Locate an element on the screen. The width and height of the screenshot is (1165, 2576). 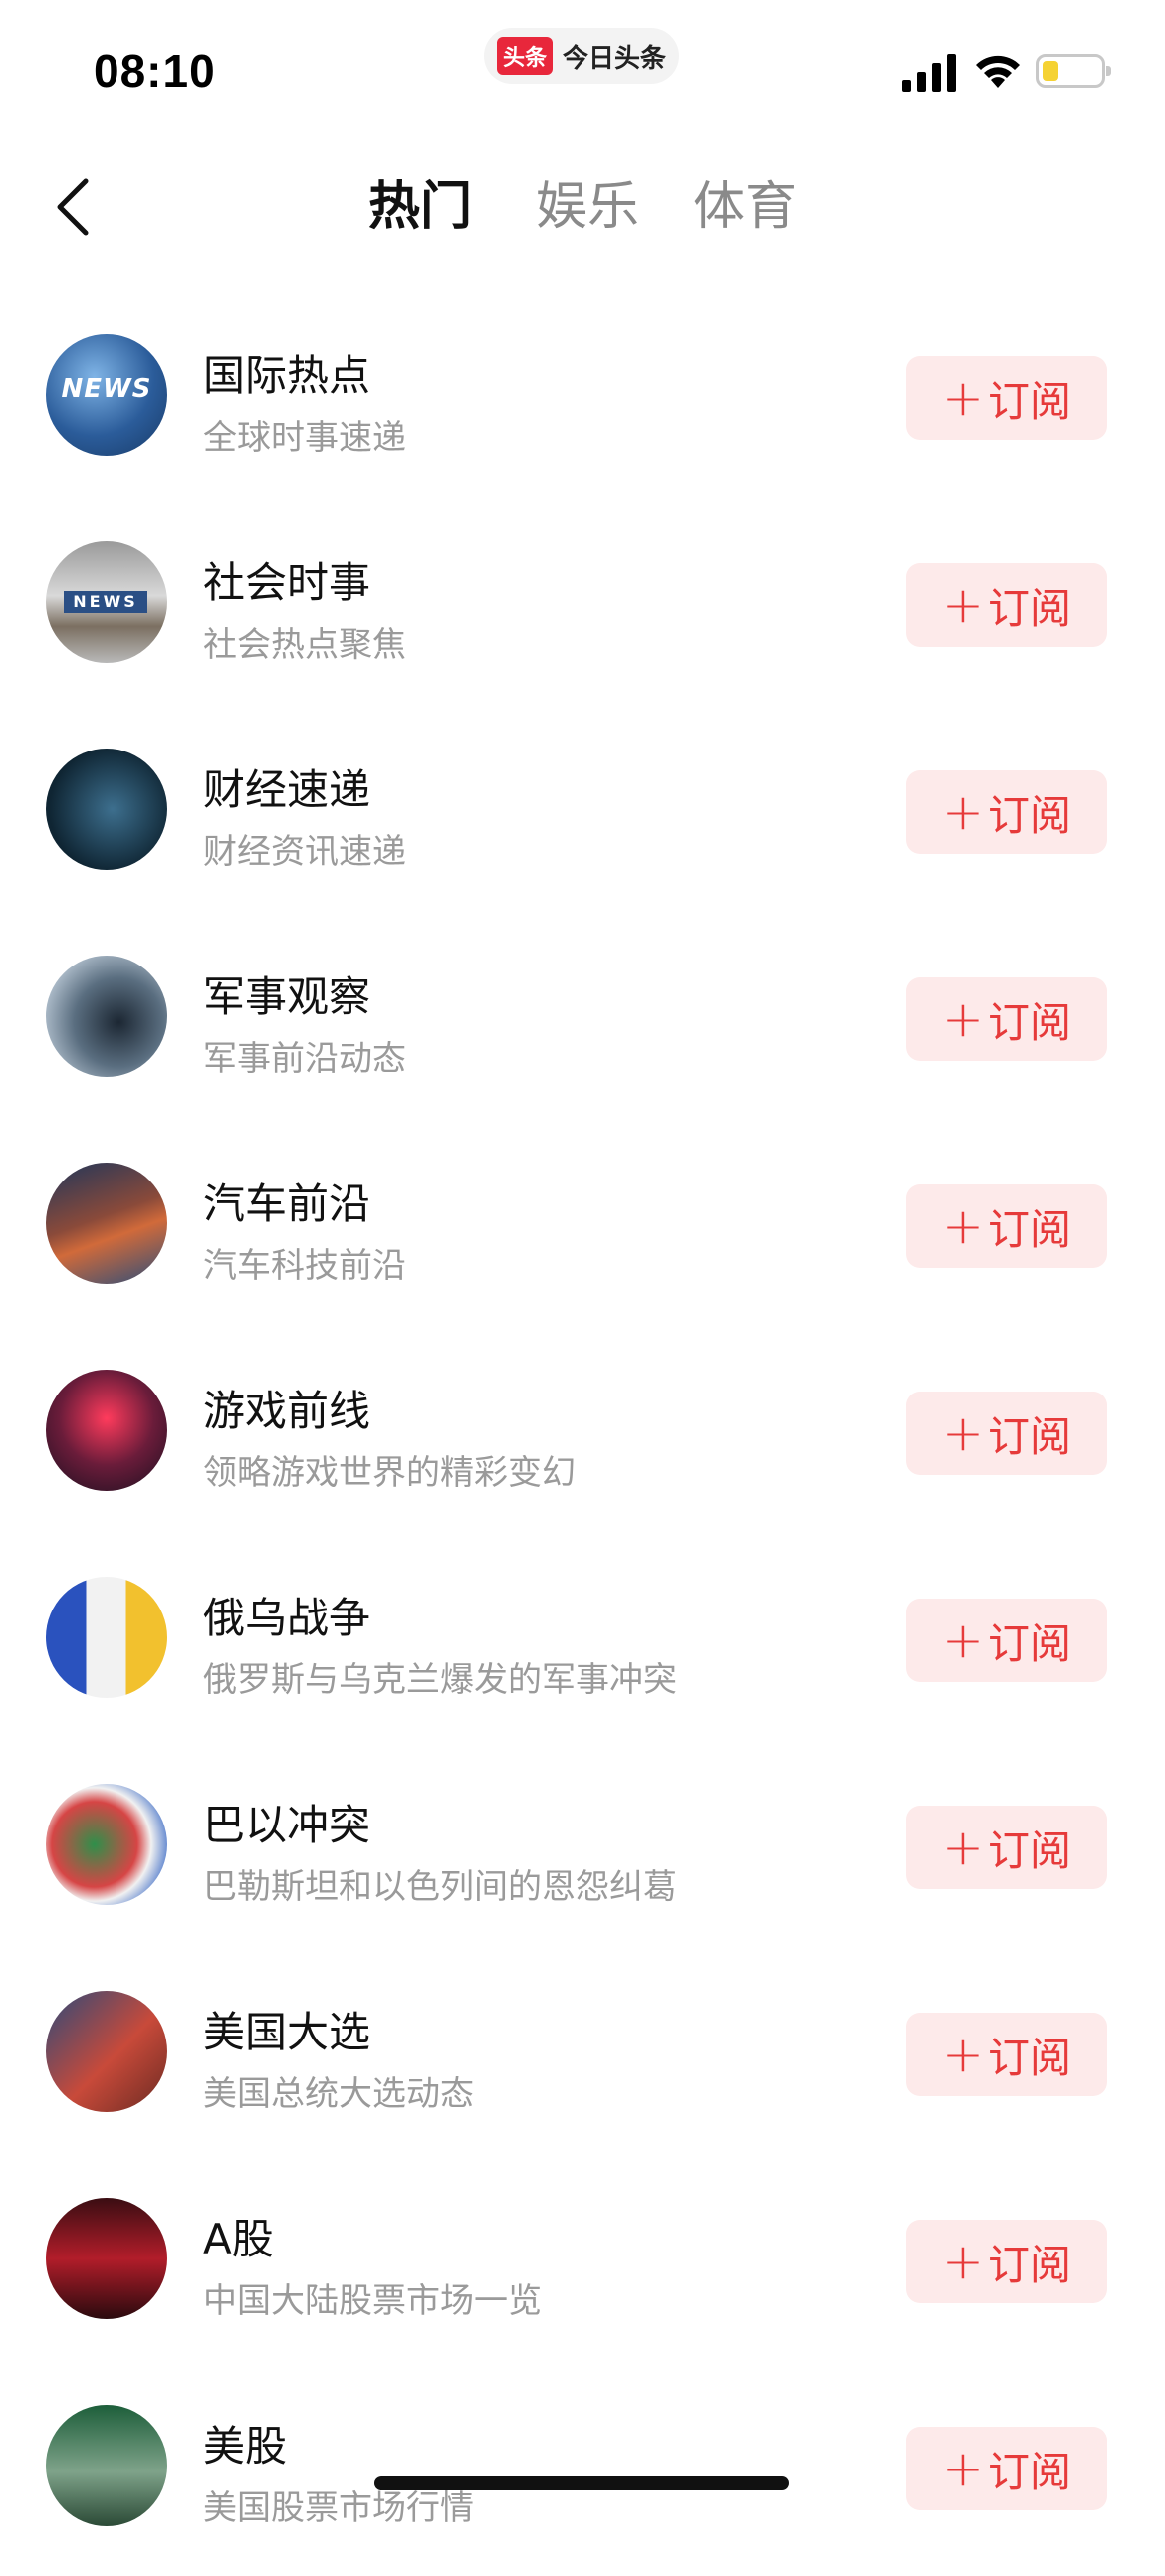
channel-subtitle: 美国总统大选动态 is located at coordinates (339, 2094).